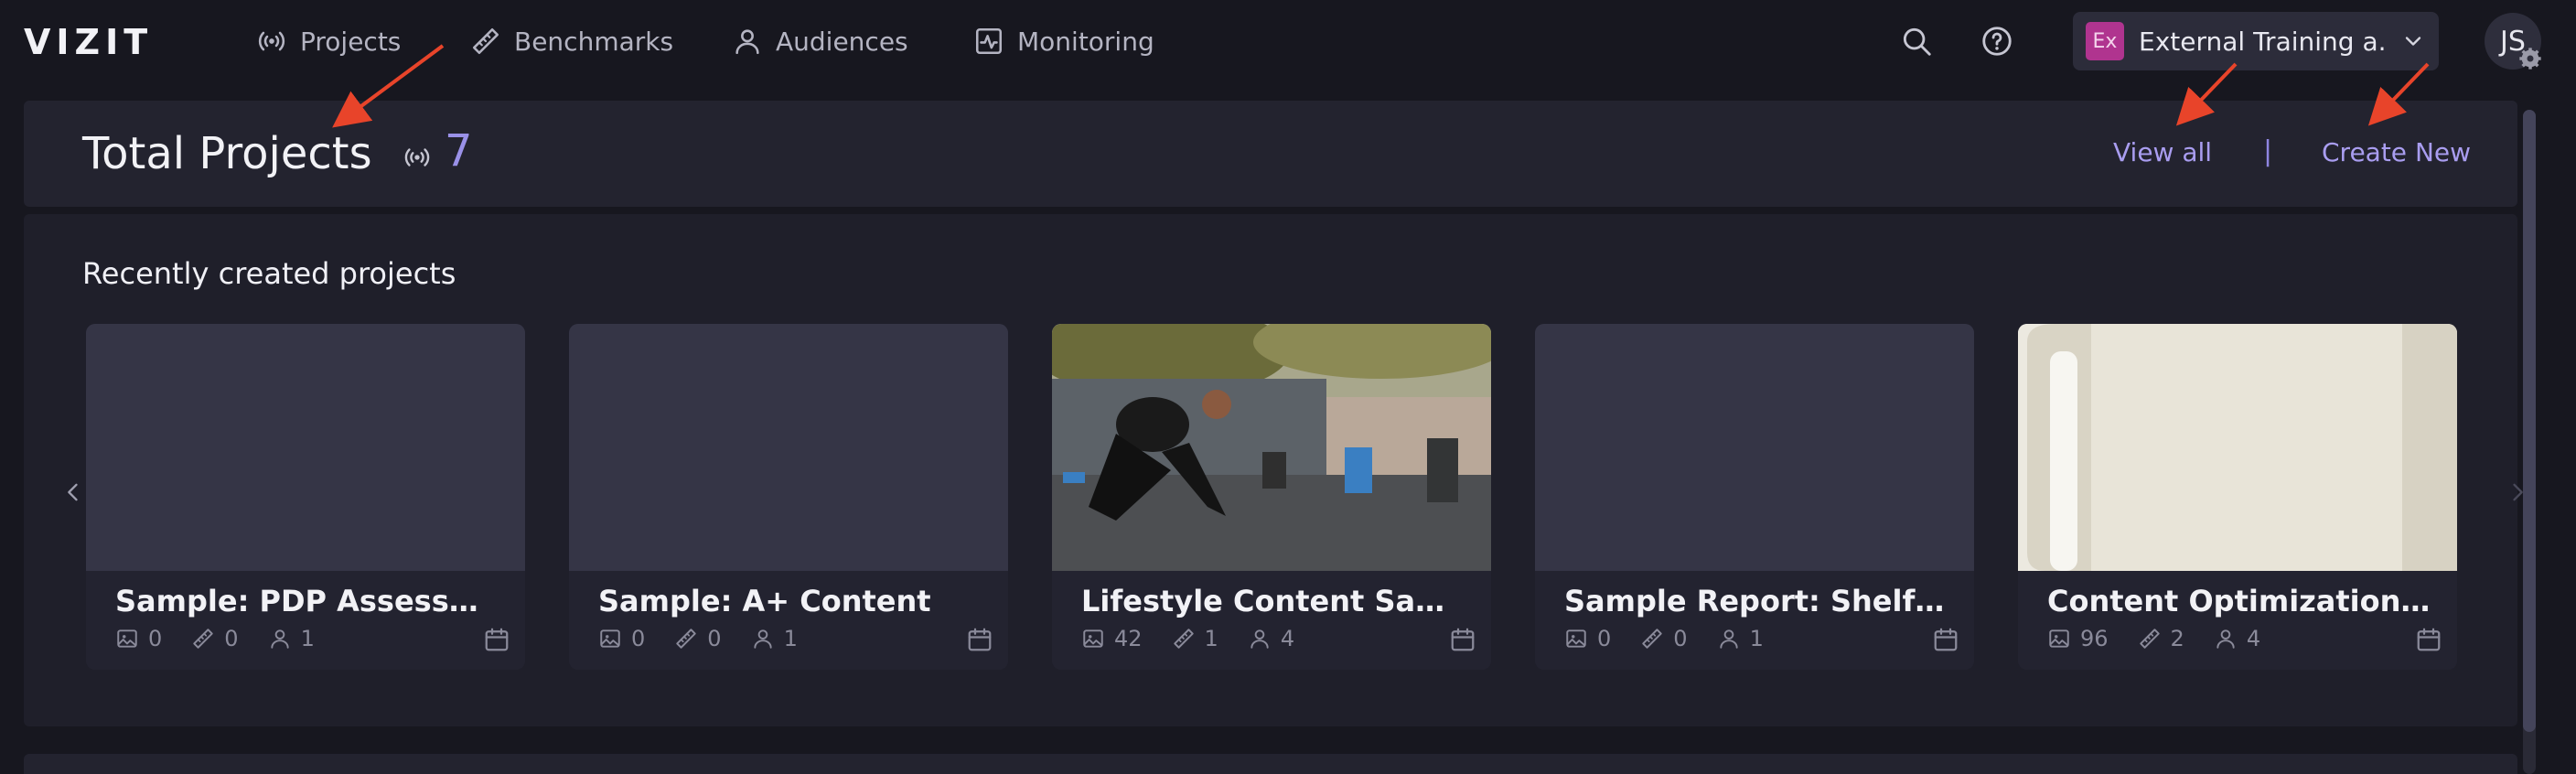 This screenshot has height=774, width=2576. Describe the element at coordinates (2396, 152) in the screenshot. I see `create-new-link: Create New` at that location.